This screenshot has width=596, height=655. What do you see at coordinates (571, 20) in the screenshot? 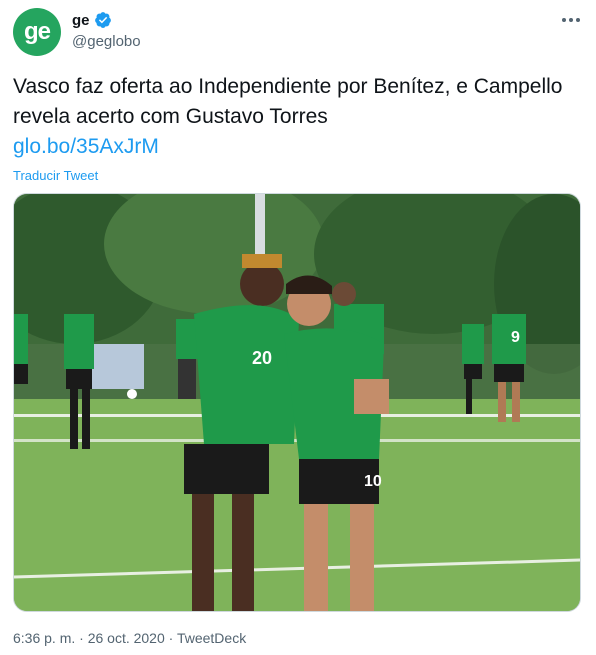
I see `more-options-icon` at bounding box center [571, 20].